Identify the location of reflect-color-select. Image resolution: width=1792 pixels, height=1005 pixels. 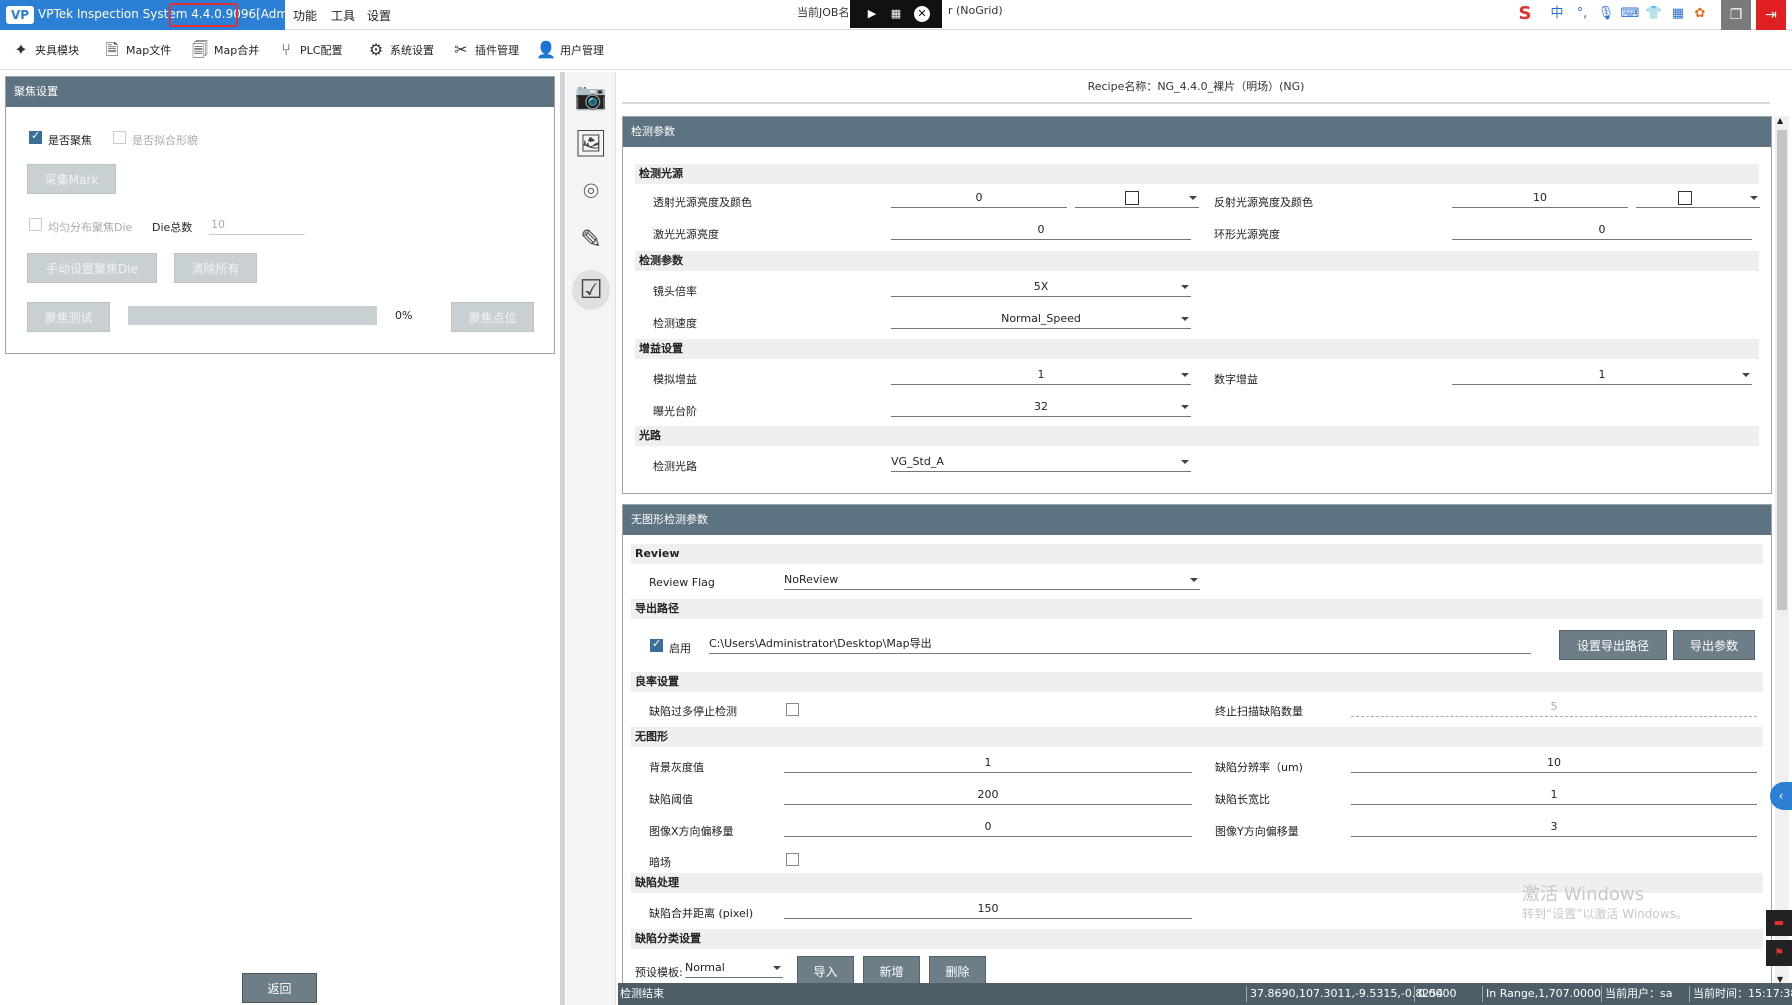
(1698, 198).